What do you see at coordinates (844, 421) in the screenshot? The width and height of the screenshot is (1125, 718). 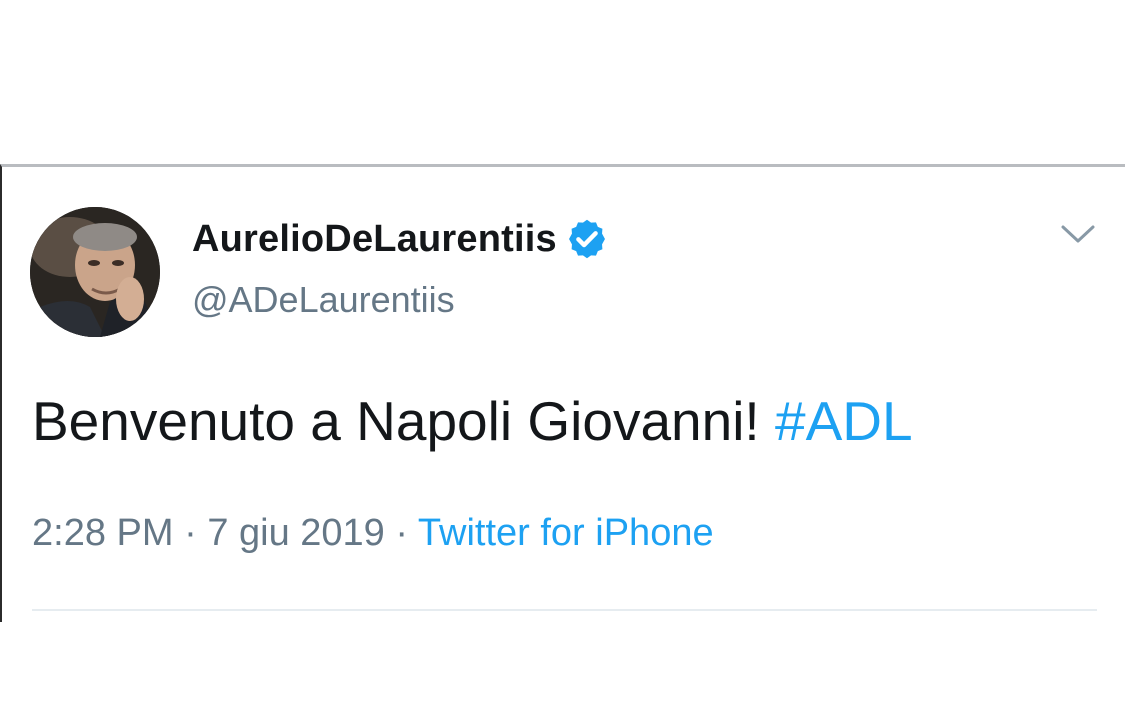 I see `hashtag-link: #ADL` at bounding box center [844, 421].